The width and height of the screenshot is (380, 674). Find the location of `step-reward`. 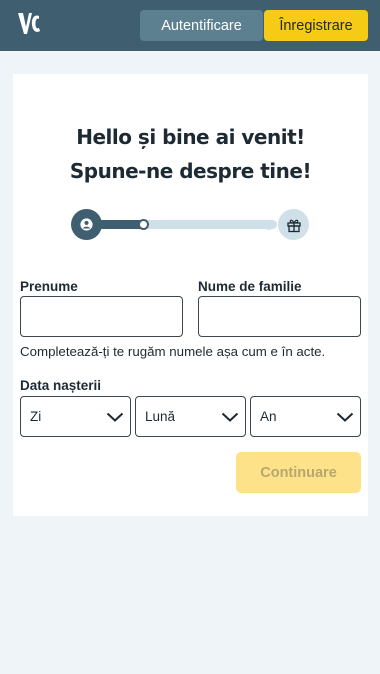

step-reward is located at coordinates (293, 224).